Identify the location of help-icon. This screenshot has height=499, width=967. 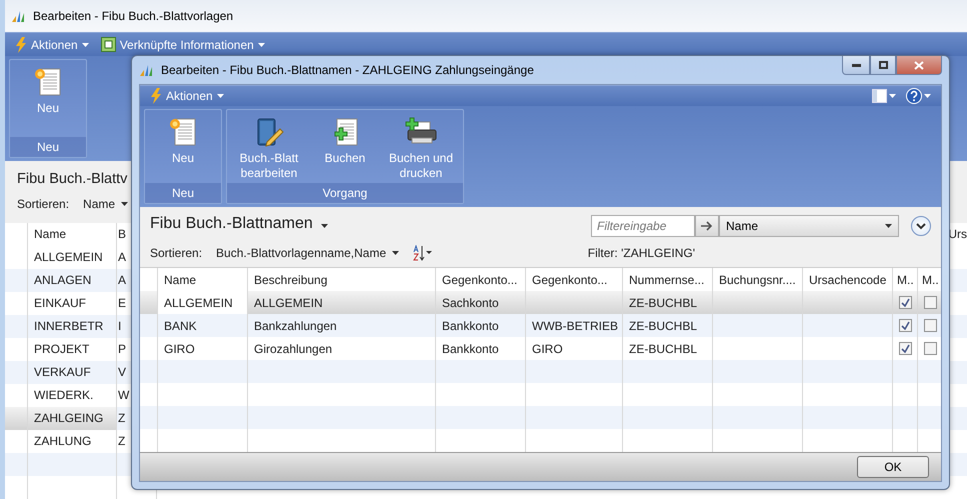
(914, 96).